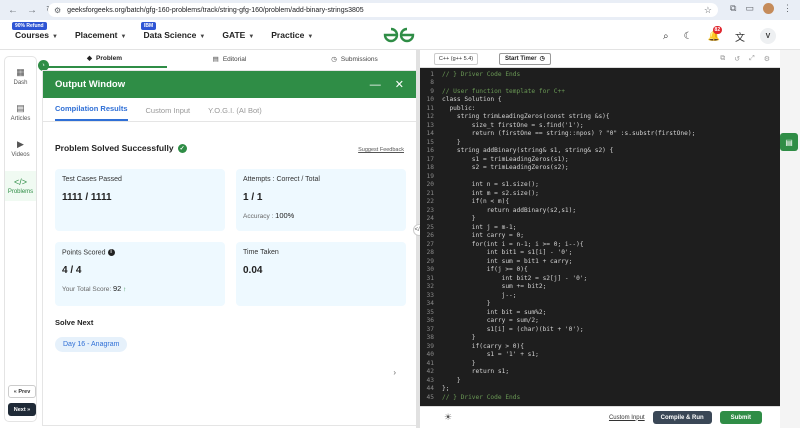 The height and width of the screenshot is (428, 800). I want to click on tab-compilation-results: Compilation Results, so click(91, 112).